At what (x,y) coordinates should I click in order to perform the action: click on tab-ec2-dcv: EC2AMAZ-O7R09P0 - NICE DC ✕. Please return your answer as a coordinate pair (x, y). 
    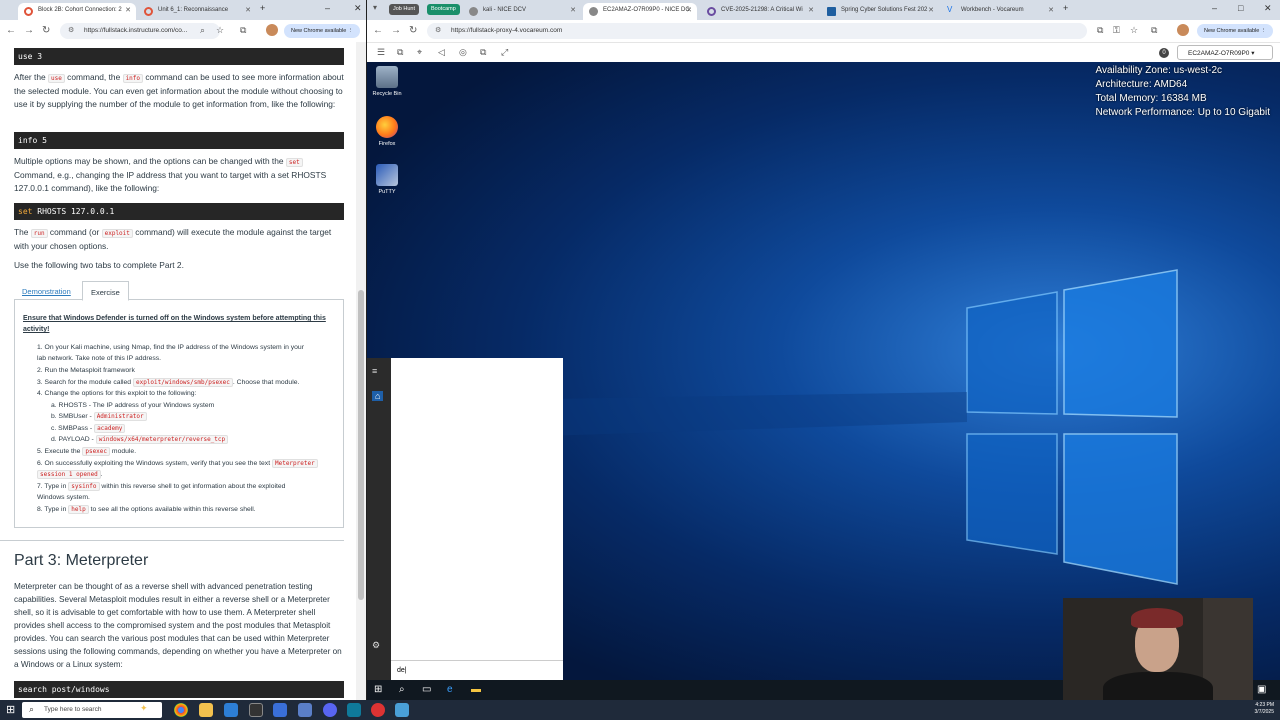
    Looking at the image, I should click on (640, 11).